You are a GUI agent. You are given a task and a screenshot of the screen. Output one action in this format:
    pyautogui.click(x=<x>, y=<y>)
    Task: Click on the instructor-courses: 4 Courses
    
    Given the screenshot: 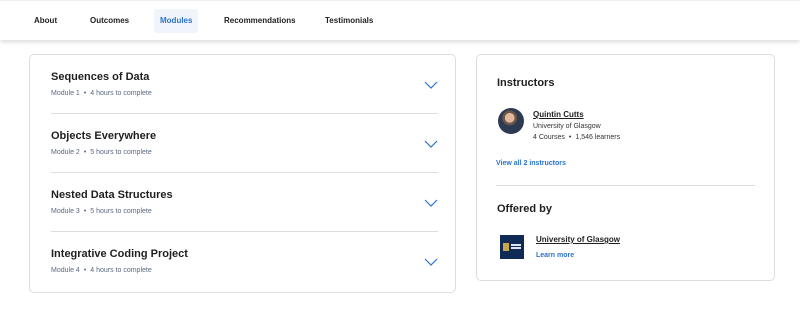 What is the action you would take?
    pyautogui.click(x=549, y=137)
    